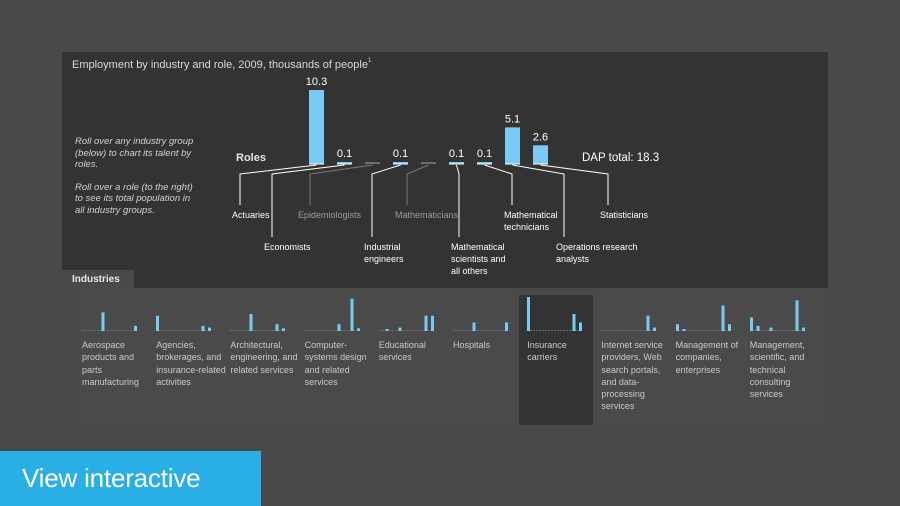 This screenshot has height=506, width=900. I want to click on role-label-epidemiologists: Epidemiologists, so click(338, 215).